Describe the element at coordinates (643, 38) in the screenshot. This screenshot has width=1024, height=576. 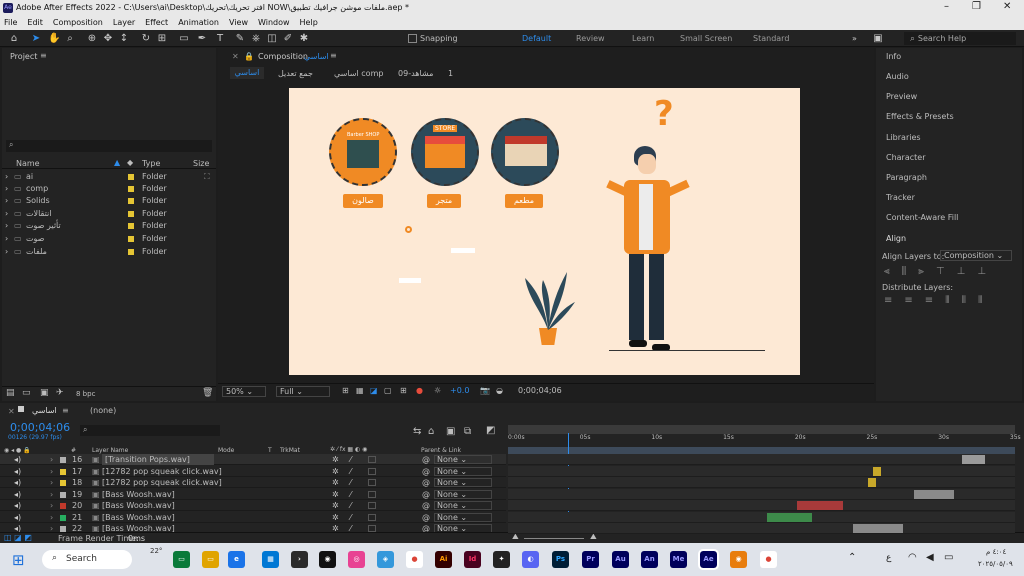
I see `workspace-learn: Learn` at that location.